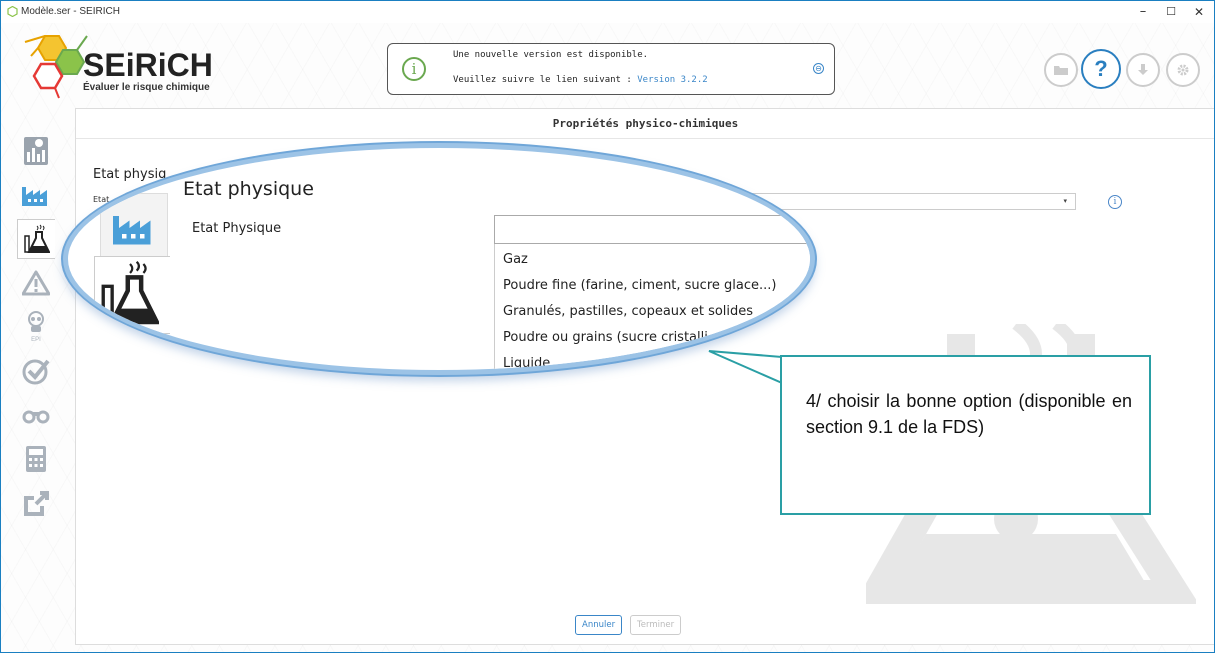 The height and width of the screenshot is (653, 1215). I want to click on rail-item-risks, so click(36, 283).